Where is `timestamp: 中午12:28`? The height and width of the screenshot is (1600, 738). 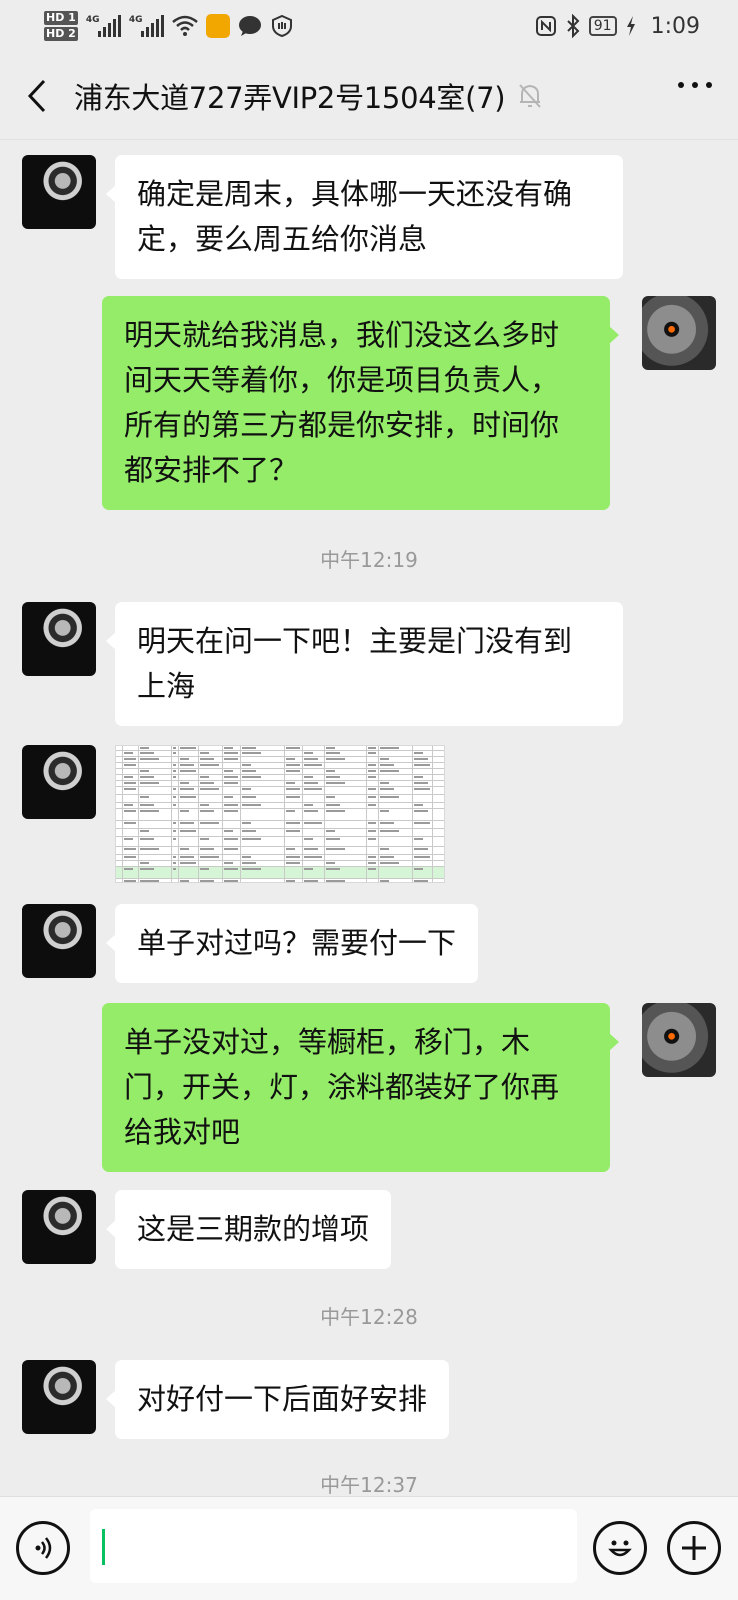 timestamp: 中午12:28 is located at coordinates (369, 1317).